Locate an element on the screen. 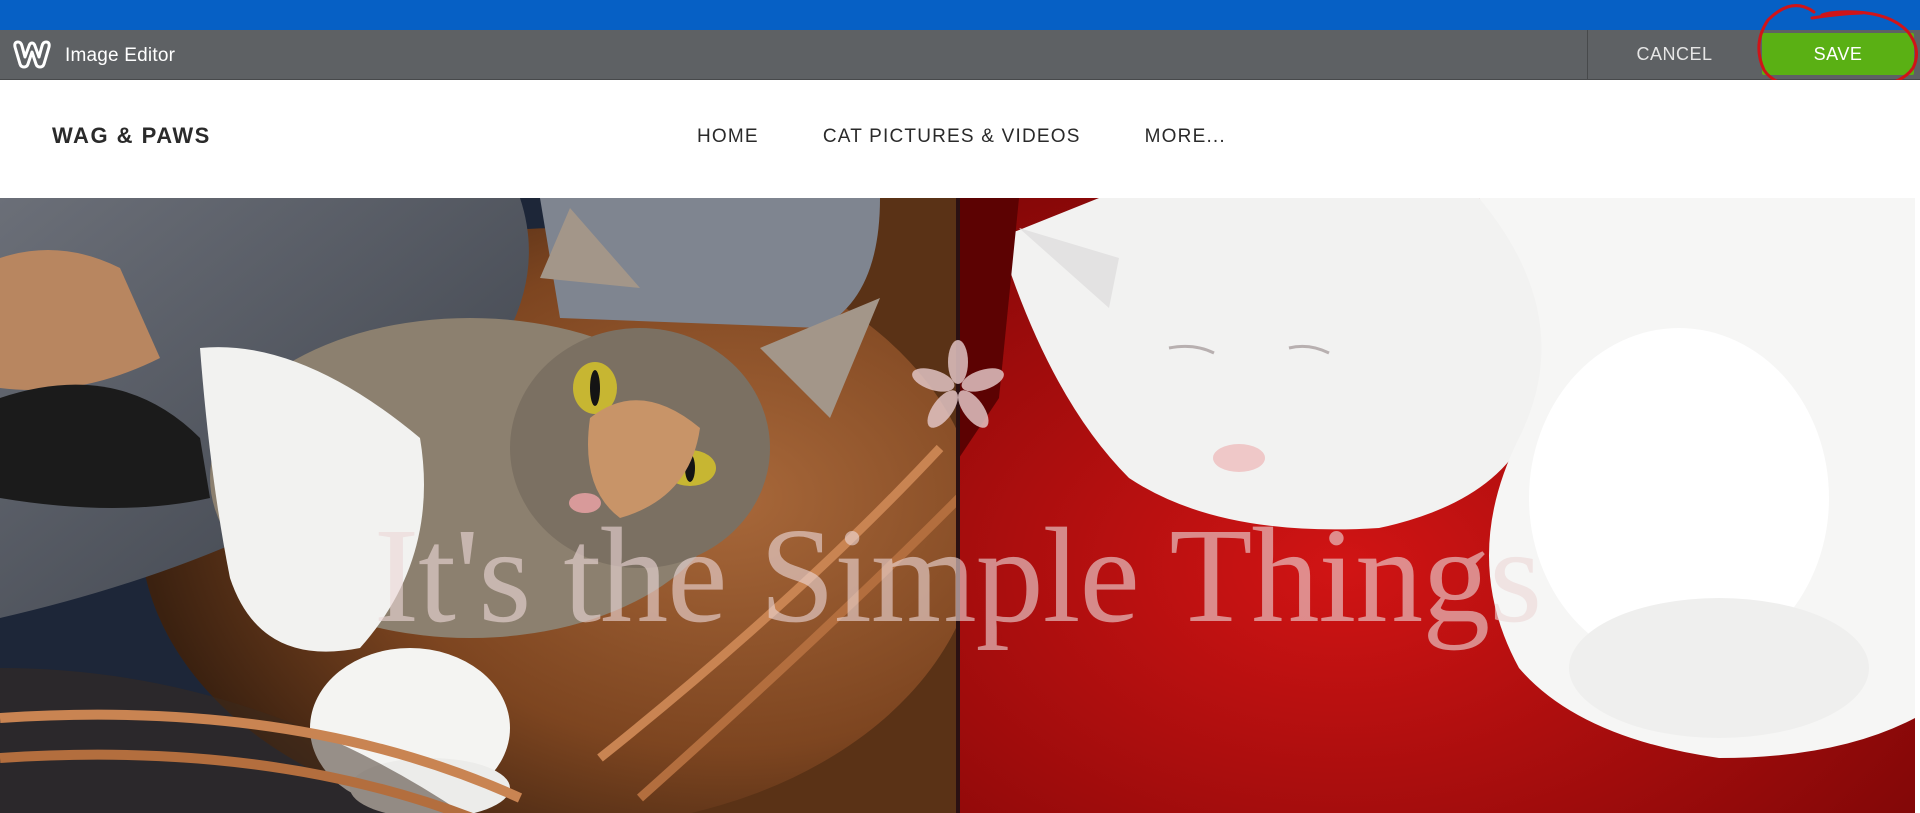  cancel-button: CANCEL is located at coordinates (1674, 54).